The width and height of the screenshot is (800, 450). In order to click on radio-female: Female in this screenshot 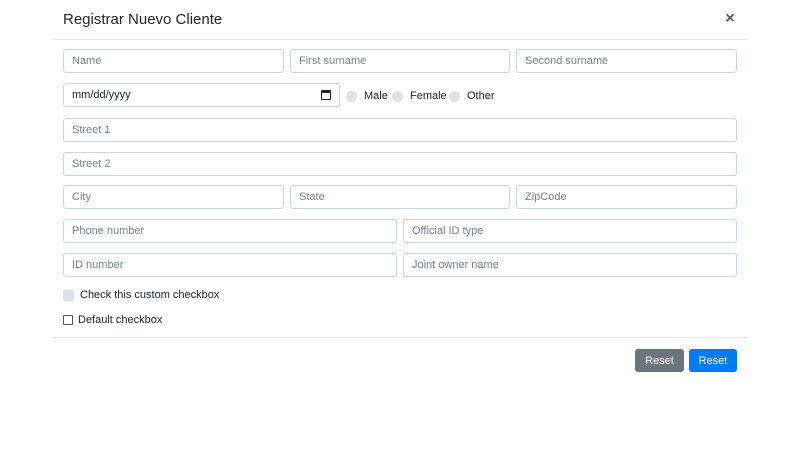, I will do `click(419, 96)`.